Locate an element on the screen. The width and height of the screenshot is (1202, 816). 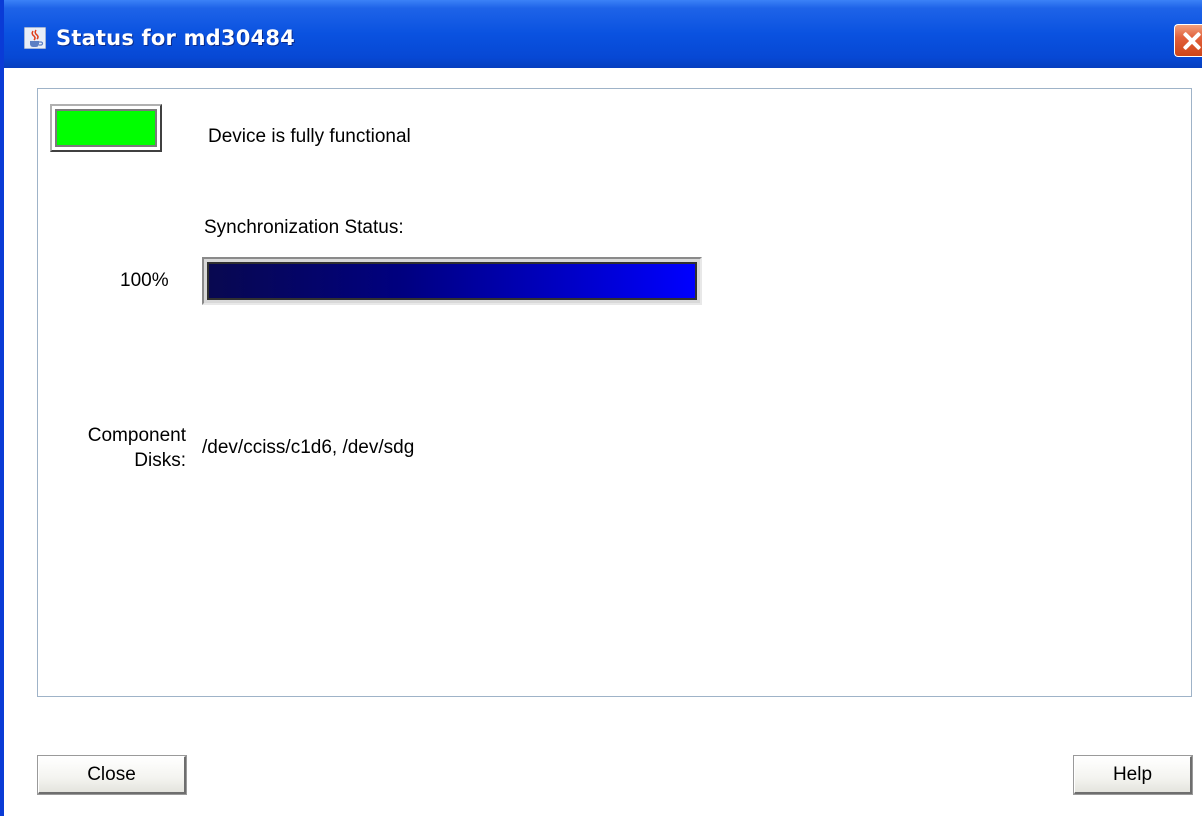
status-indicator is located at coordinates (106, 128).